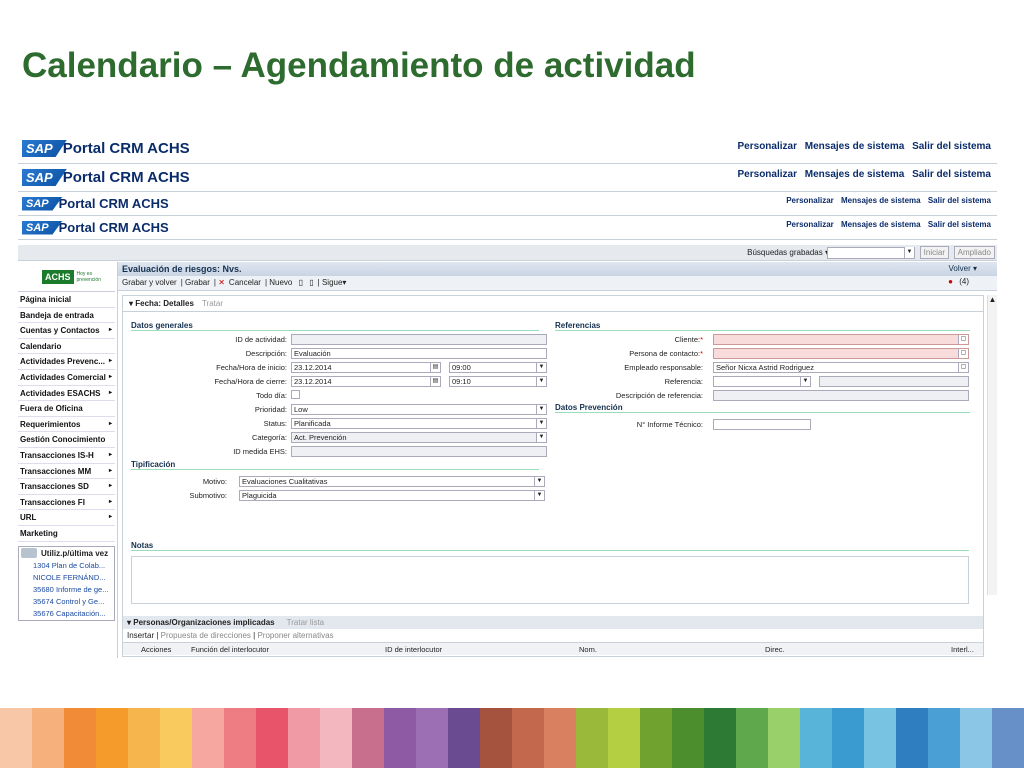 The image size is (1024, 768). What do you see at coordinates (963, 268) in the screenshot?
I see `back-button: Volver ▾` at bounding box center [963, 268].